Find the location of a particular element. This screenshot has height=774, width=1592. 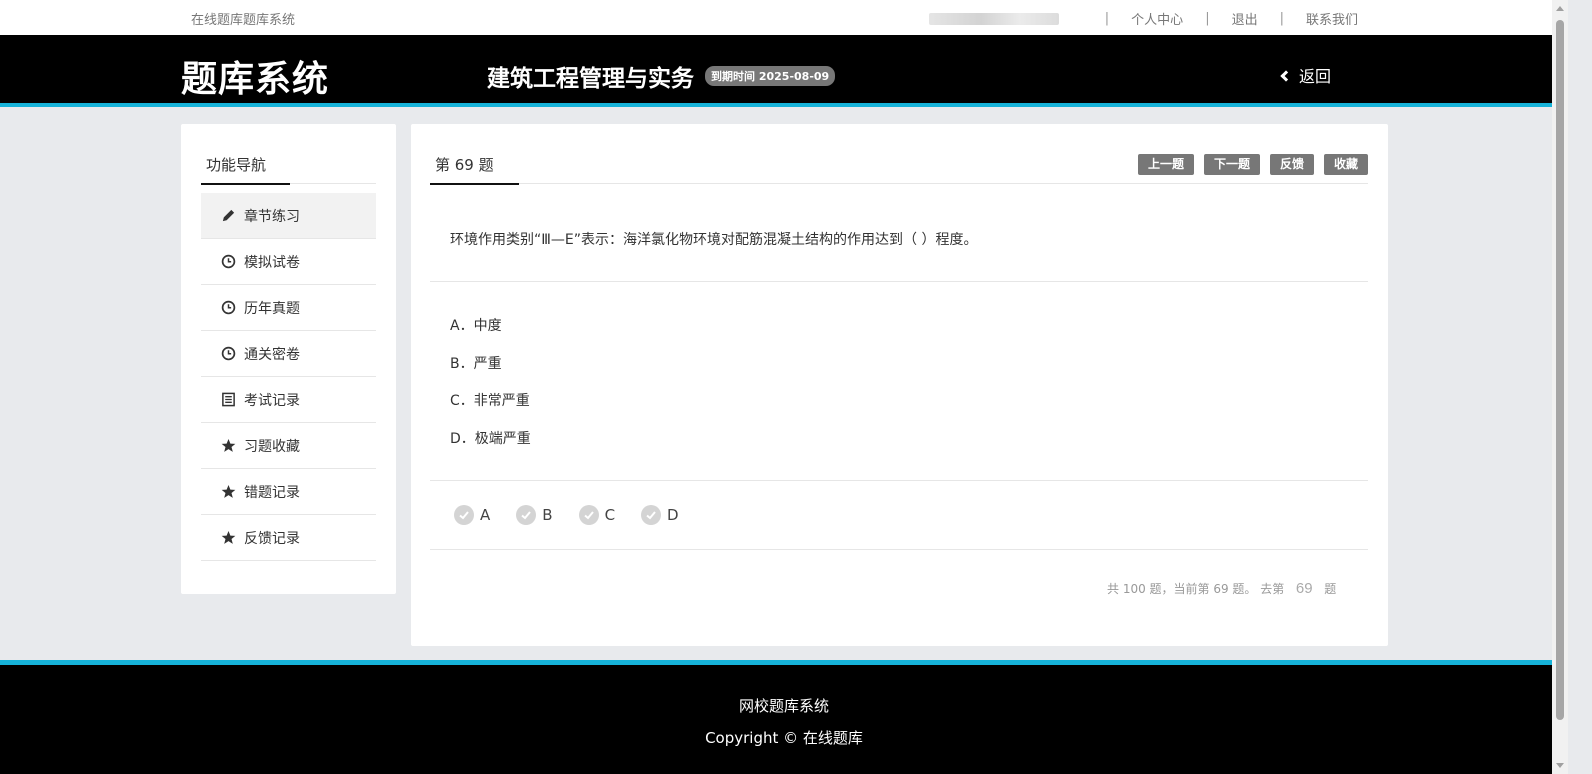

answer-choice-c: C is located at coordinates (597, 515).